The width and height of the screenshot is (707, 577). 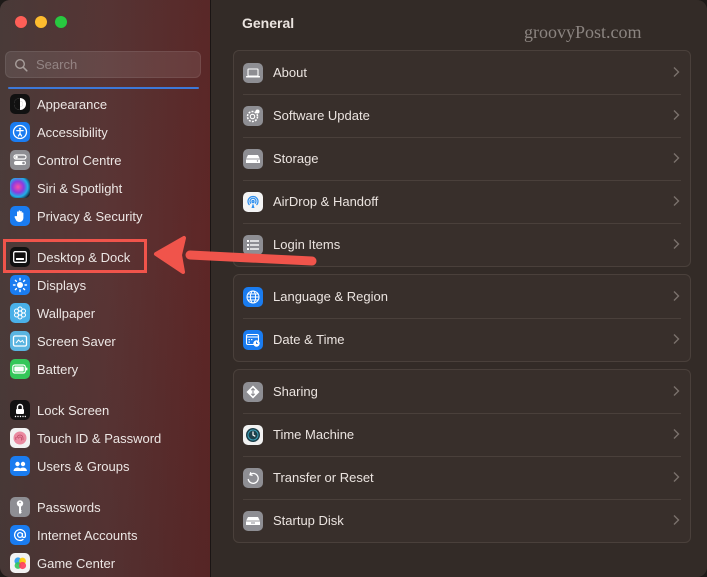 I want to click on fingerprint-icon, so click(x=20, y=438).